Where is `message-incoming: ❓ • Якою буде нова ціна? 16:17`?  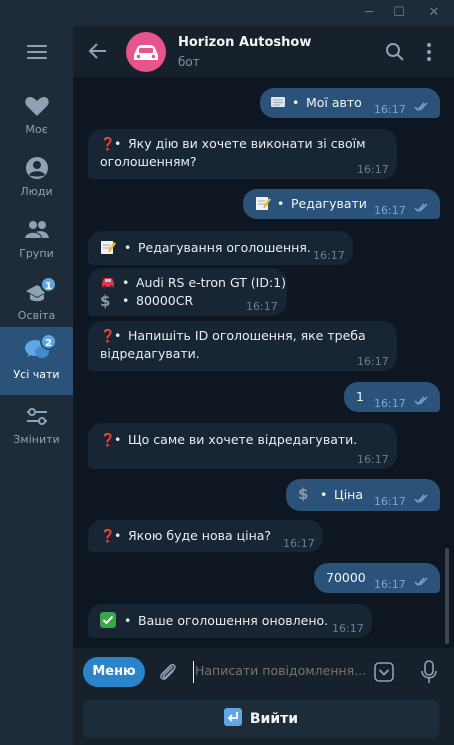 message-incoming: ❓ • Якою буде нова ціна? 16:17 is located at coordinates (205, 536).